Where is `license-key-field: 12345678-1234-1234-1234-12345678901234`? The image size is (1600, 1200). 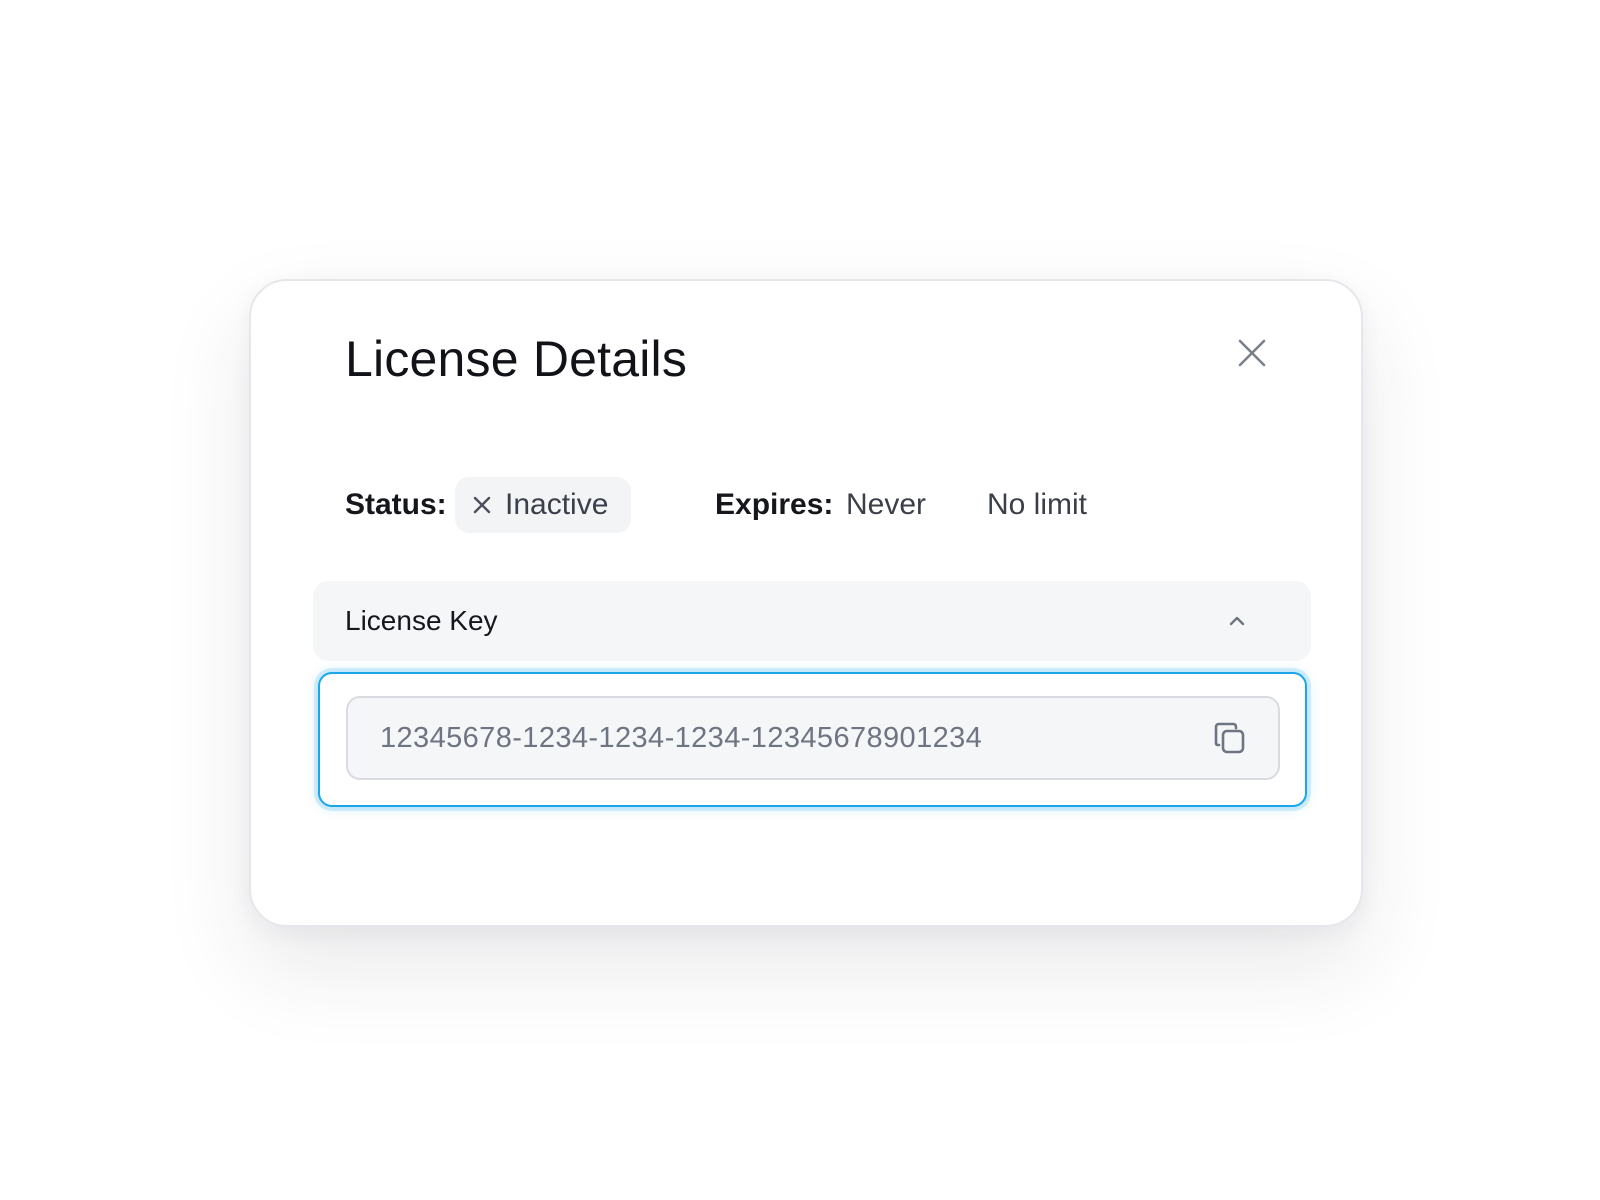 license-key-field: 12345678-1234-1234-1234-12345678901234 is located at coordinates (813, 738).